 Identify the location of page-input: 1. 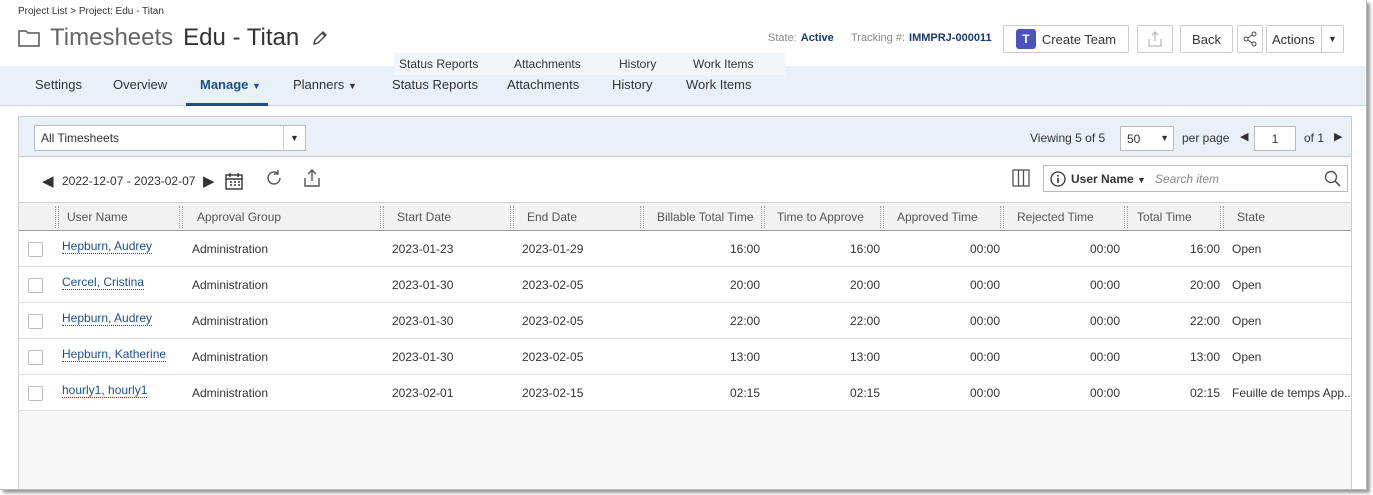
(1275, 138).